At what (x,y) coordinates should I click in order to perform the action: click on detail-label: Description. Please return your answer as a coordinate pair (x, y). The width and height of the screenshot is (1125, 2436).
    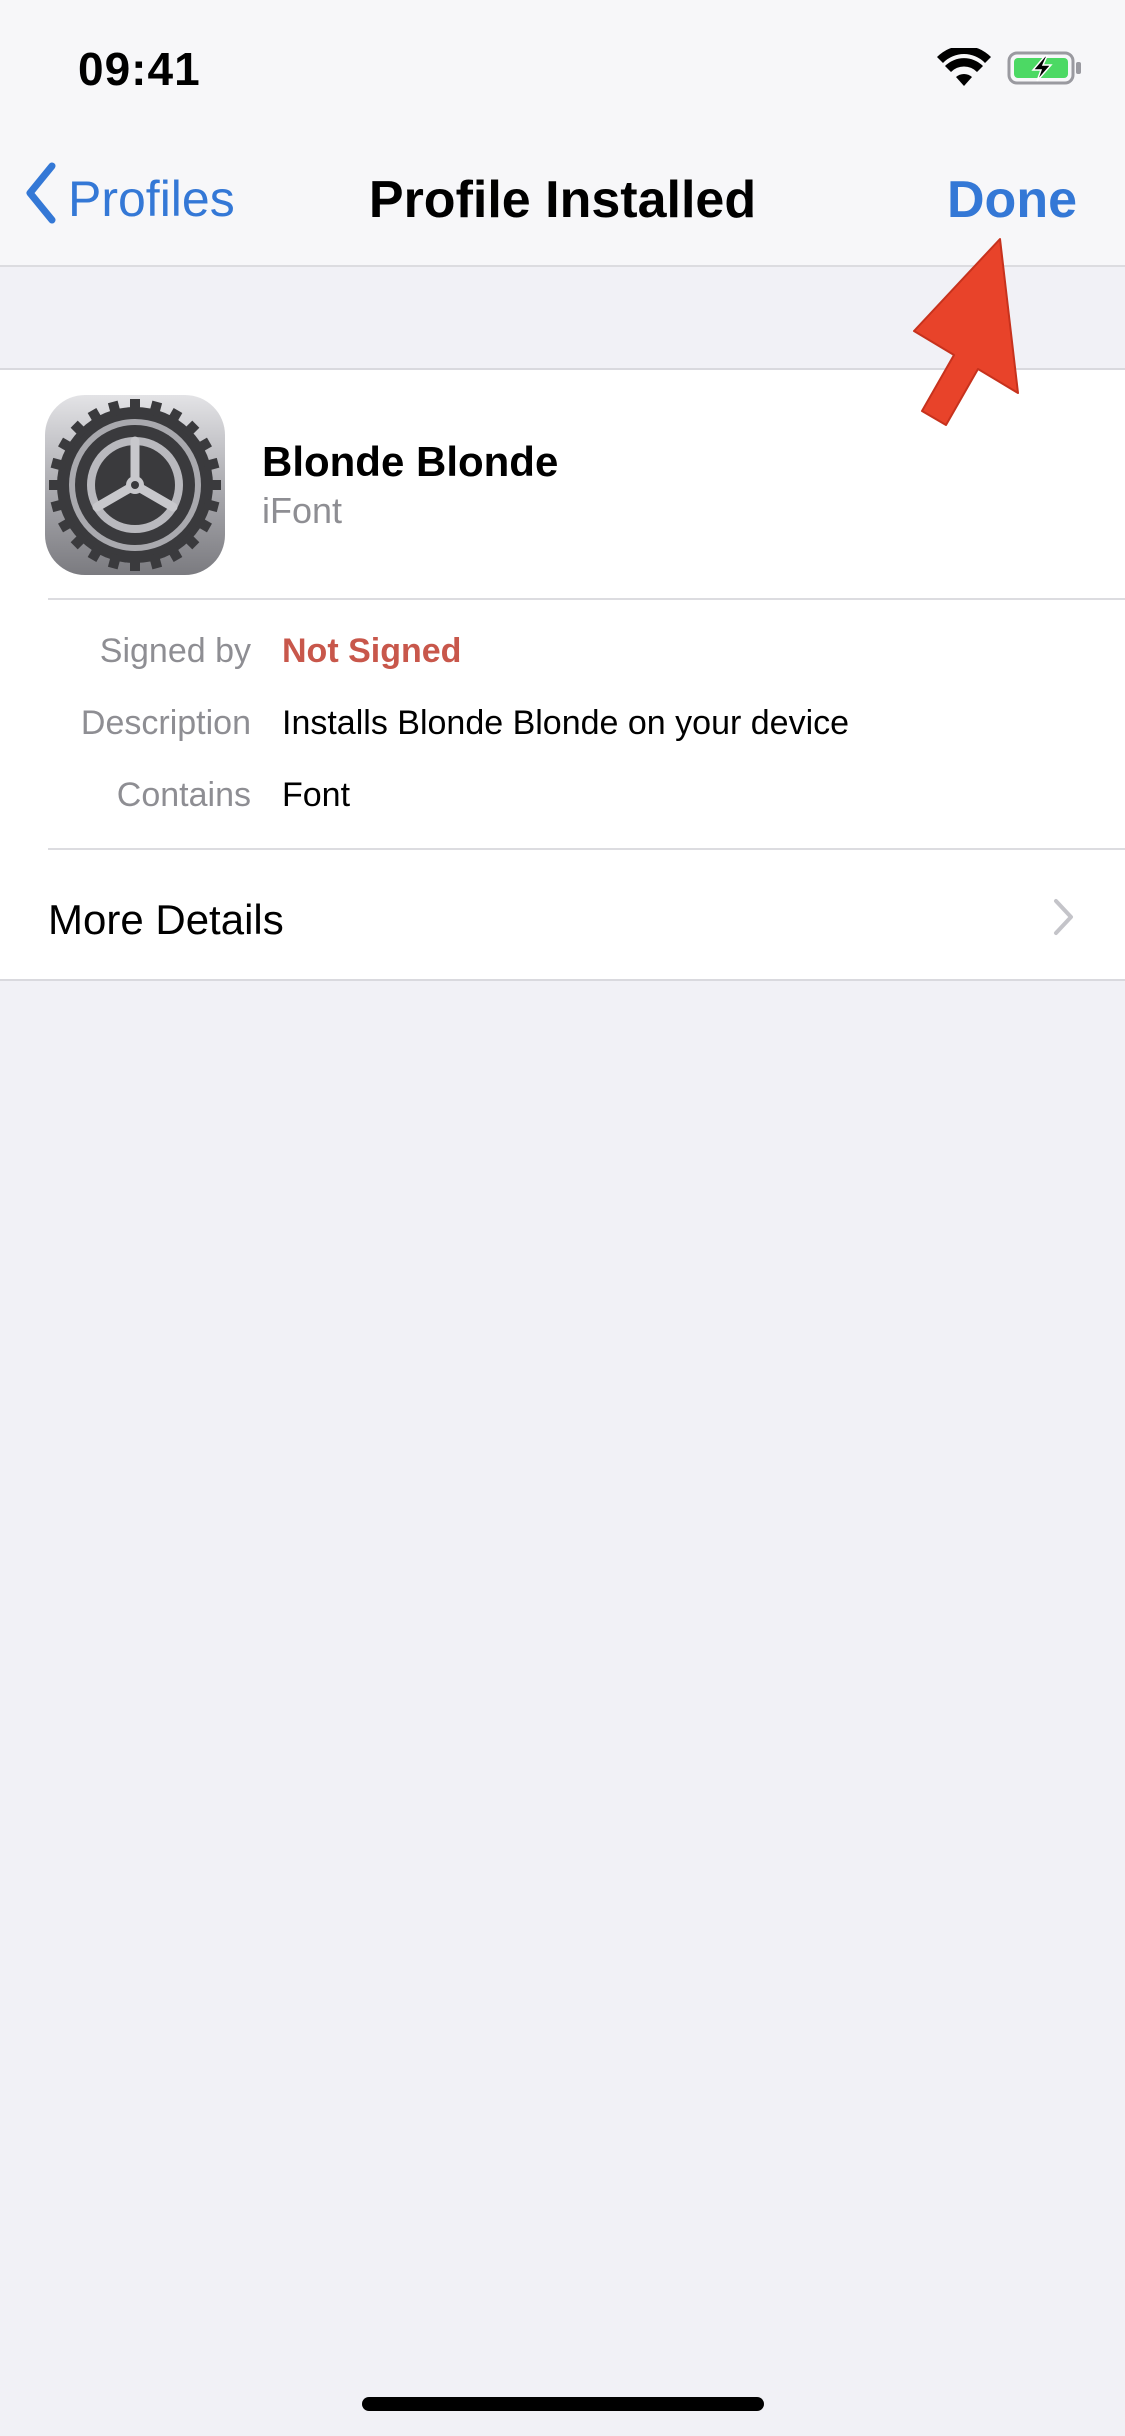
    Looking at the image, I should click on (165, 723).